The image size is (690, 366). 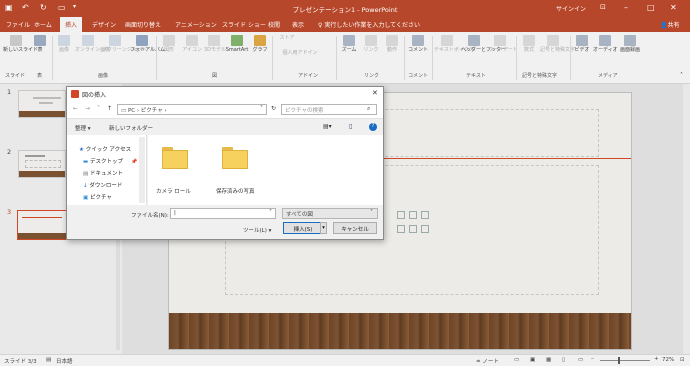 What do you see at coordinates (103, 161) in the screenshot?
I see `nav-desktop: ▬ デスクトップ` at bounding box center [103, 161].